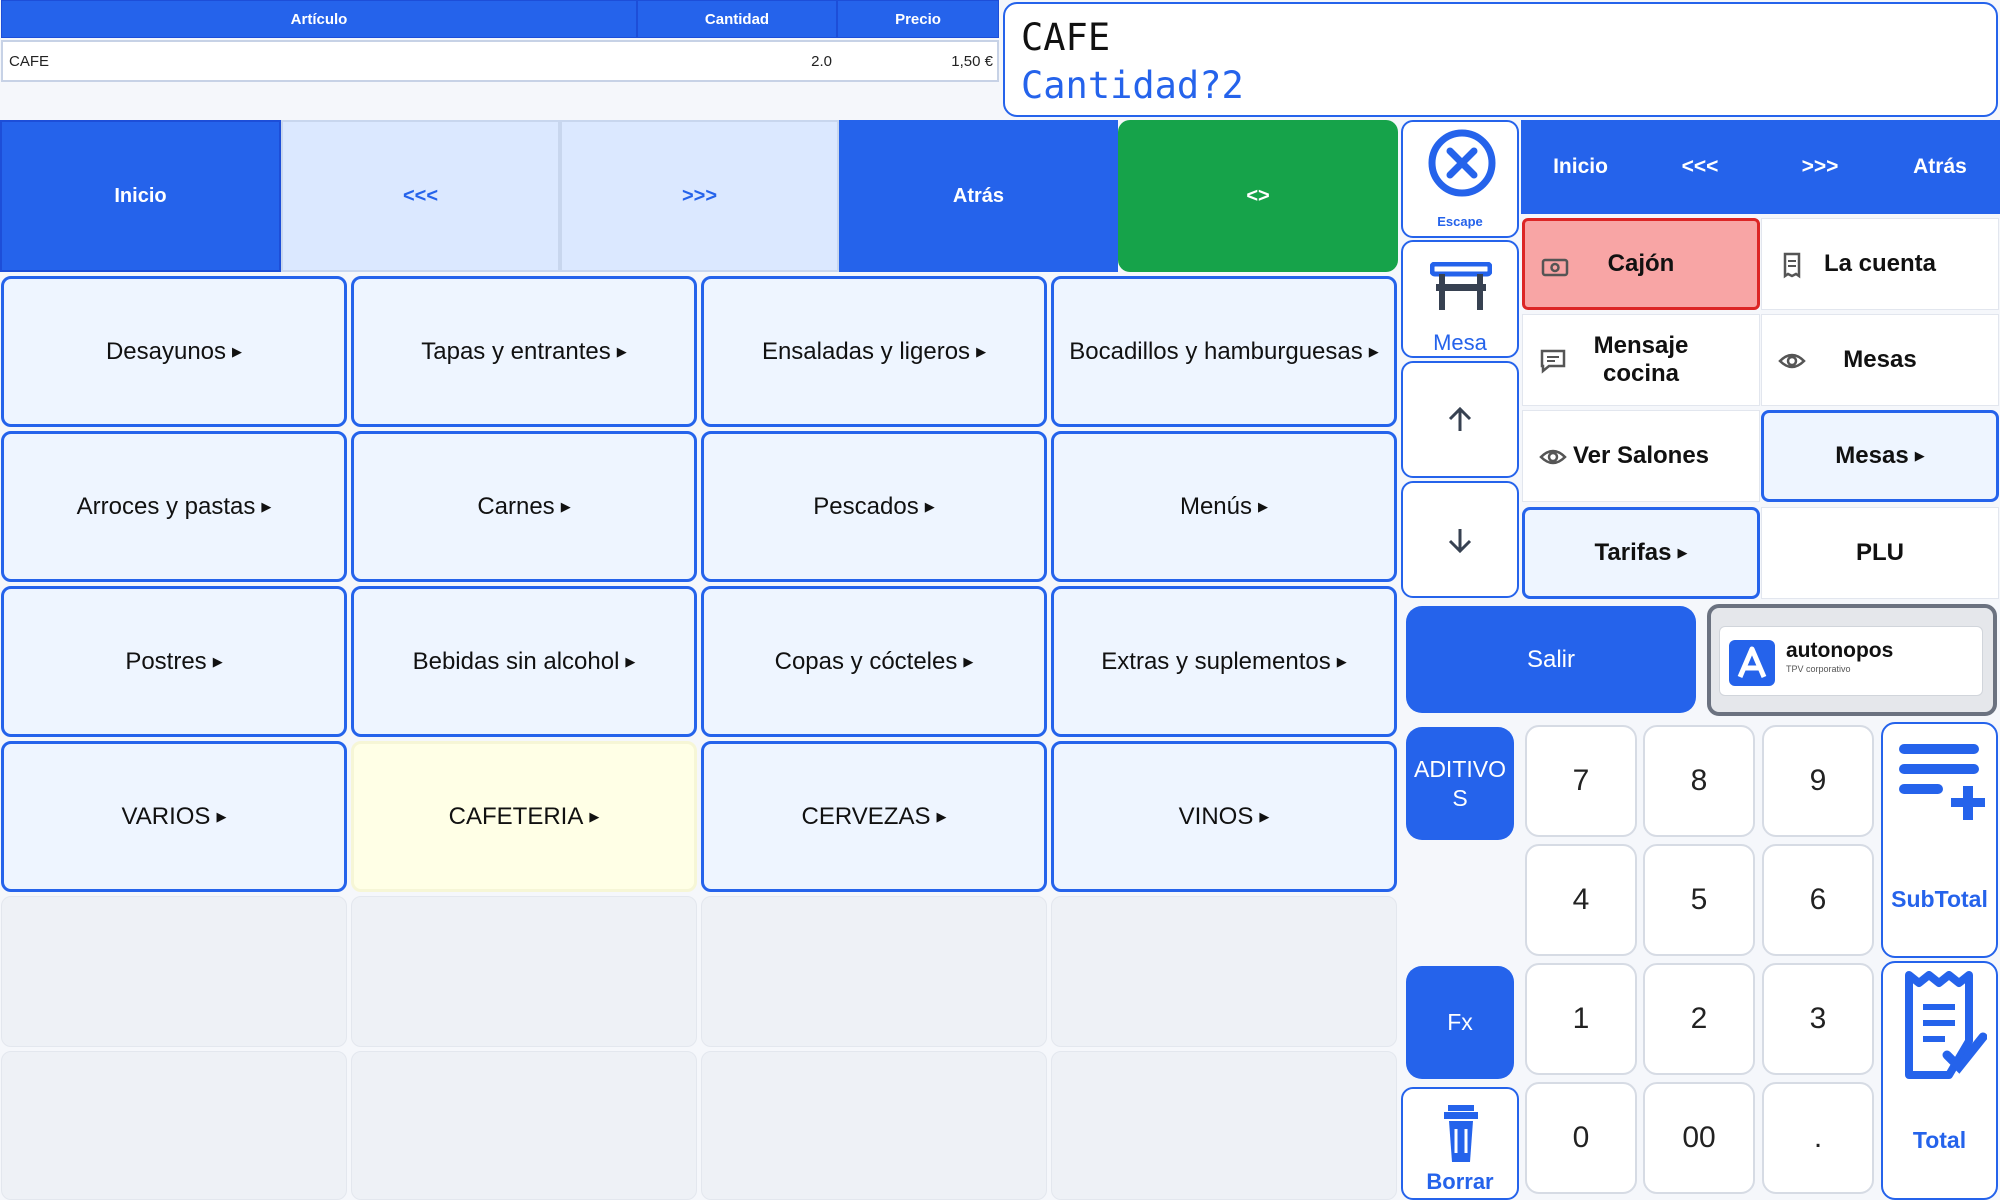  Describe the element at coordinates (972, 61) in the screenshot. I see `row-price: 1,50 €` at that location.